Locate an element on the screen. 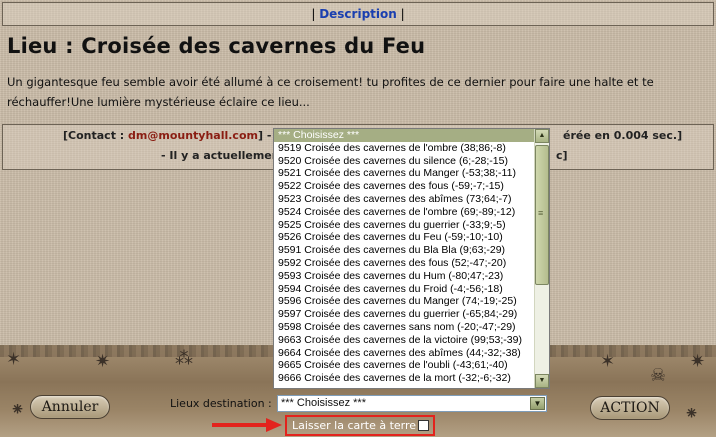  contact-line: [Contact : dm@mountyhall.com] - [He is located at coordinates (180, 135).